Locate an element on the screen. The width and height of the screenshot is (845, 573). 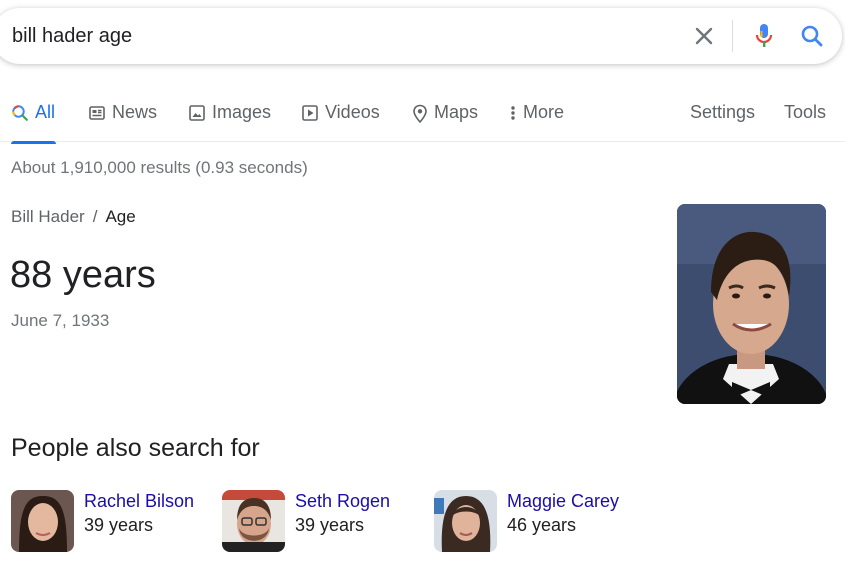
settings-button: Settings is located at coordinates (722, 122).